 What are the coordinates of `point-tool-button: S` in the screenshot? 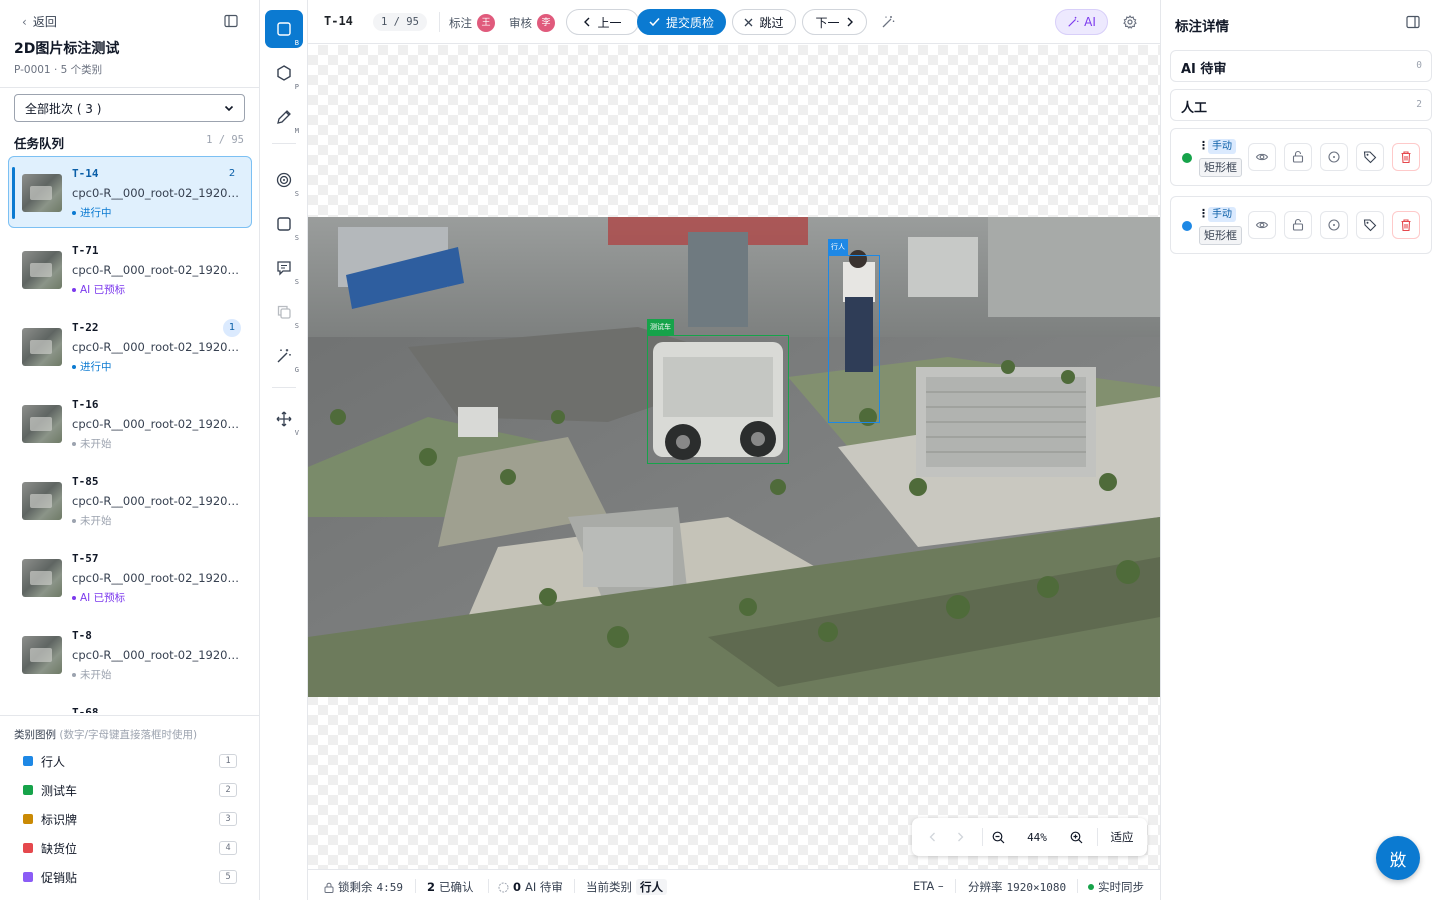 It's located at (284, 180).